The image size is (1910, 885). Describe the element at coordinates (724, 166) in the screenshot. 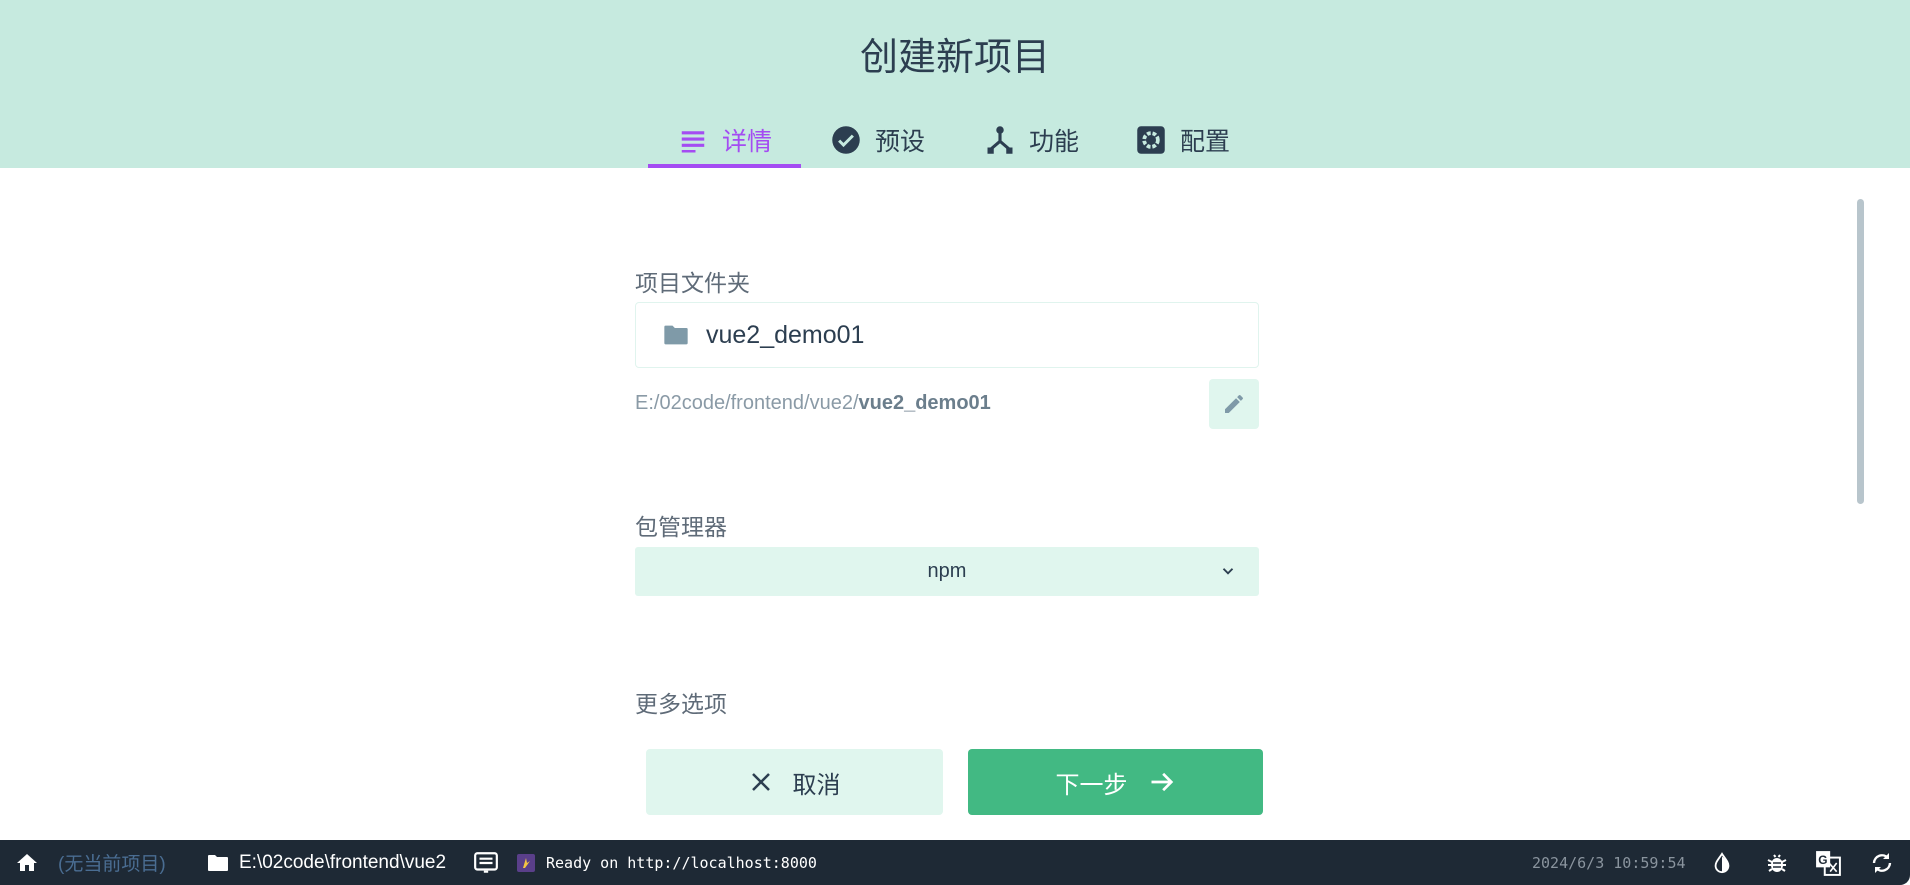

I see `active-tab-indicator` at that location.